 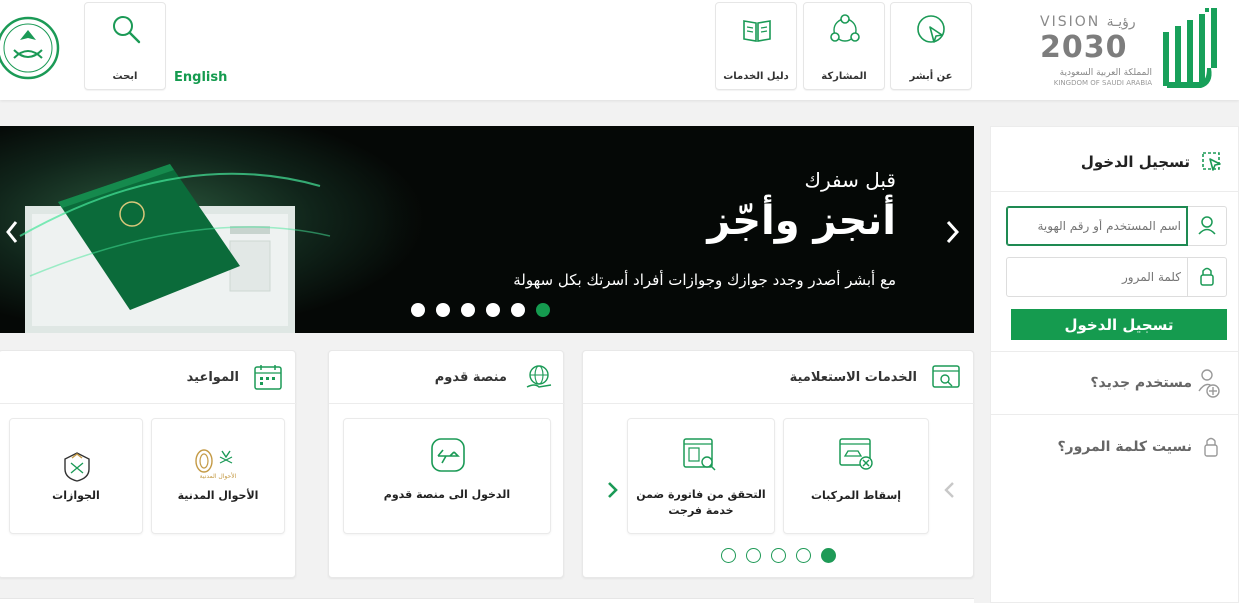 What do you see at coordinates (268, 377) in the screenshot?
I see `calendar-icon` at bounding box center [268, 377].